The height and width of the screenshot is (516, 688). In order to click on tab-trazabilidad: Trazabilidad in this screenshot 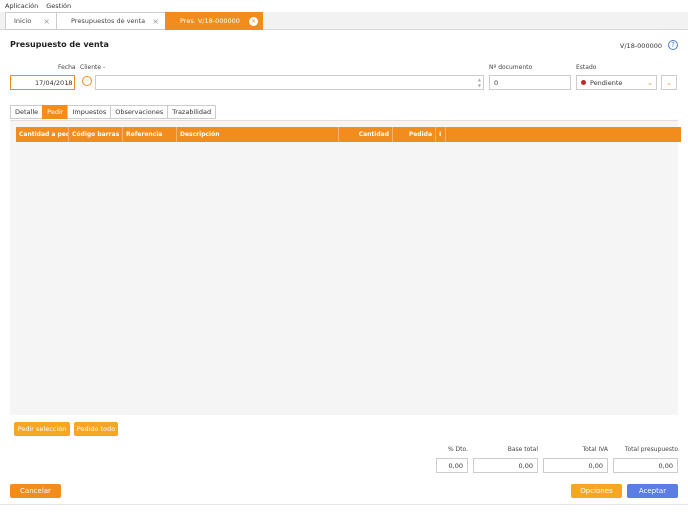, I will do `click(192, 112)`.